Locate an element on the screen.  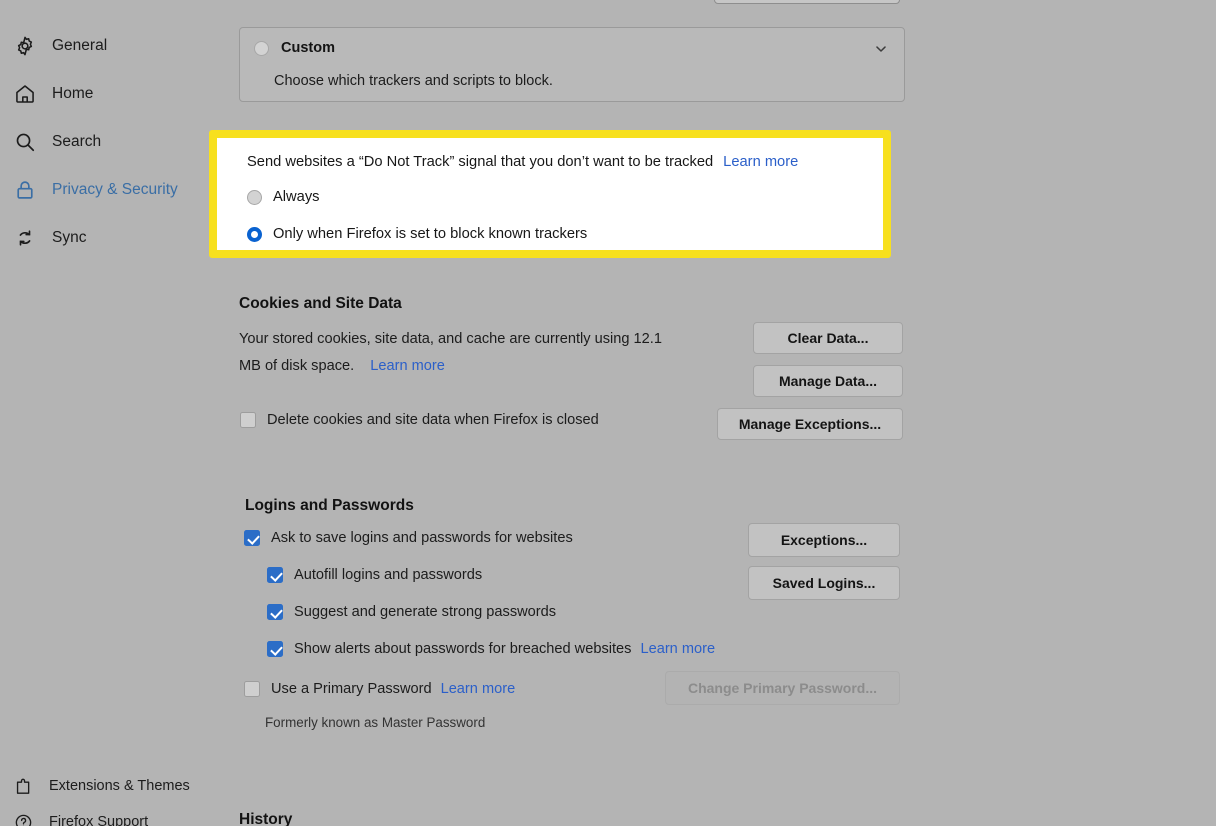
sidebar-item-search: Search is located at coordinates (57, 142).